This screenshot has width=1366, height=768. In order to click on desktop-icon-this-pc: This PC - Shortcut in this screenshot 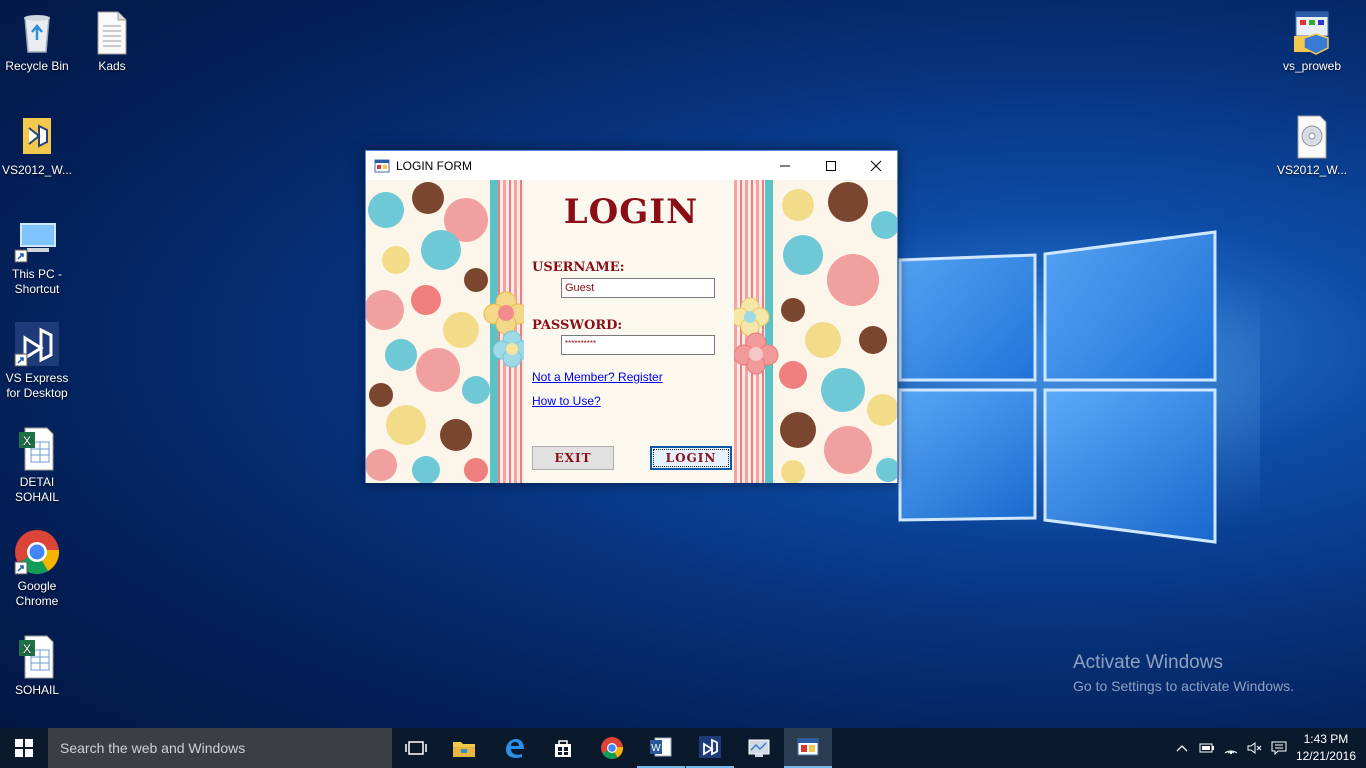, I will do `click(37, 256)`.